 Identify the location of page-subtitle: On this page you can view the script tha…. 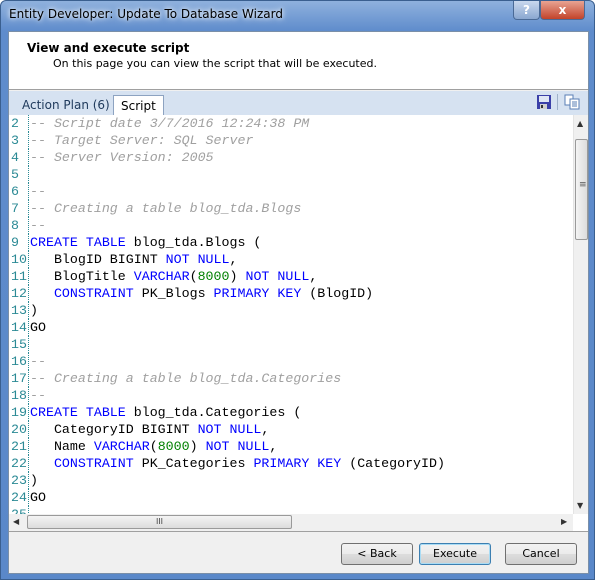
(215, 63).